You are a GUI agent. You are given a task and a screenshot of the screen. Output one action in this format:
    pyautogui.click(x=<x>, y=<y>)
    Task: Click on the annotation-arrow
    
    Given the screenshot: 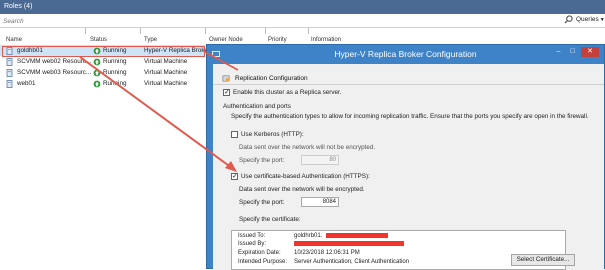 What is the action you would take?
    pyautogui.click(x=159, y=111)
    